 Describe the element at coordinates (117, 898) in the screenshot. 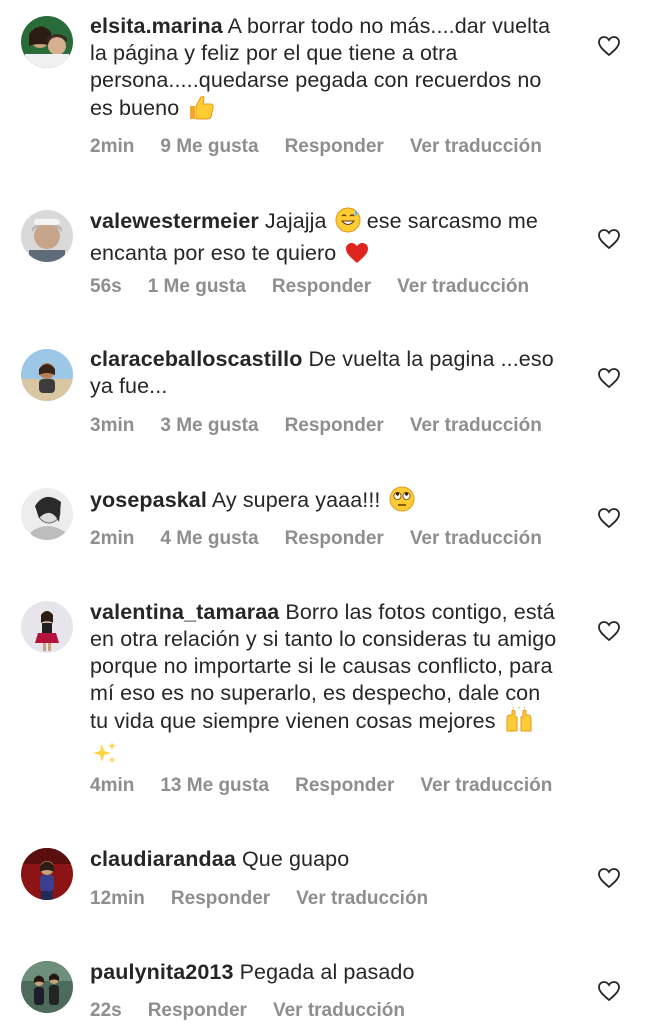

I see `comment-time: 12min` at that location.